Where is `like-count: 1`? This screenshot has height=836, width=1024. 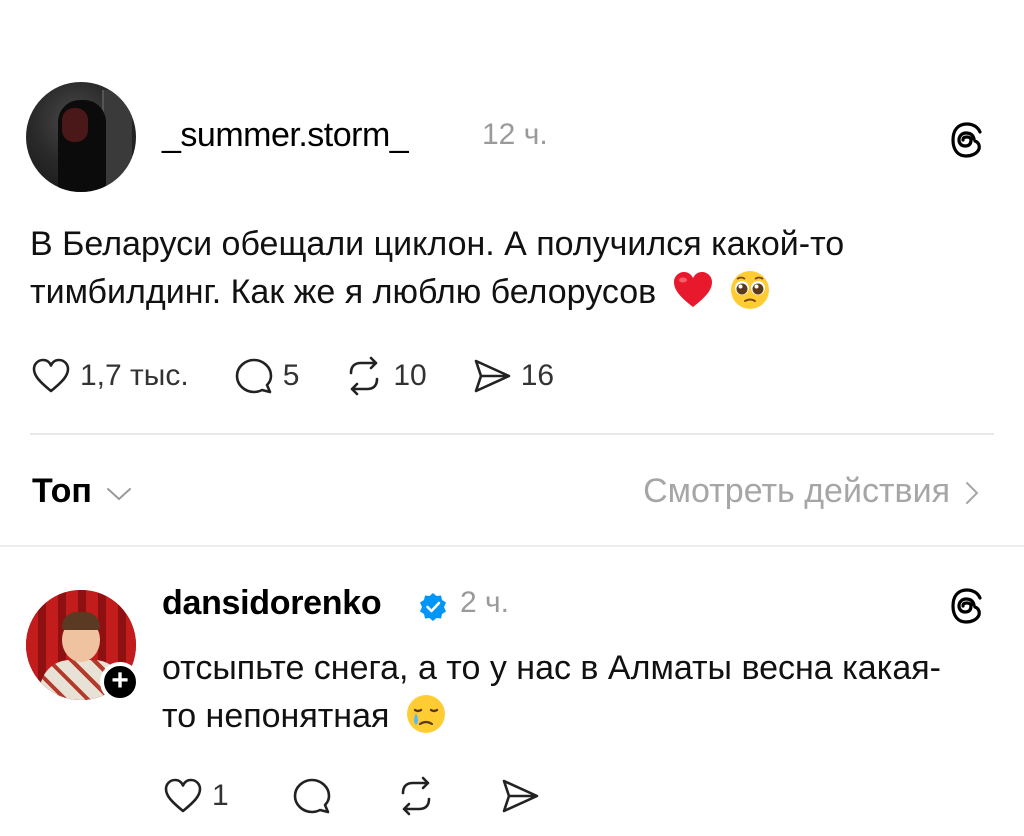 like-count: 1 is located at coordinates (220, 795).